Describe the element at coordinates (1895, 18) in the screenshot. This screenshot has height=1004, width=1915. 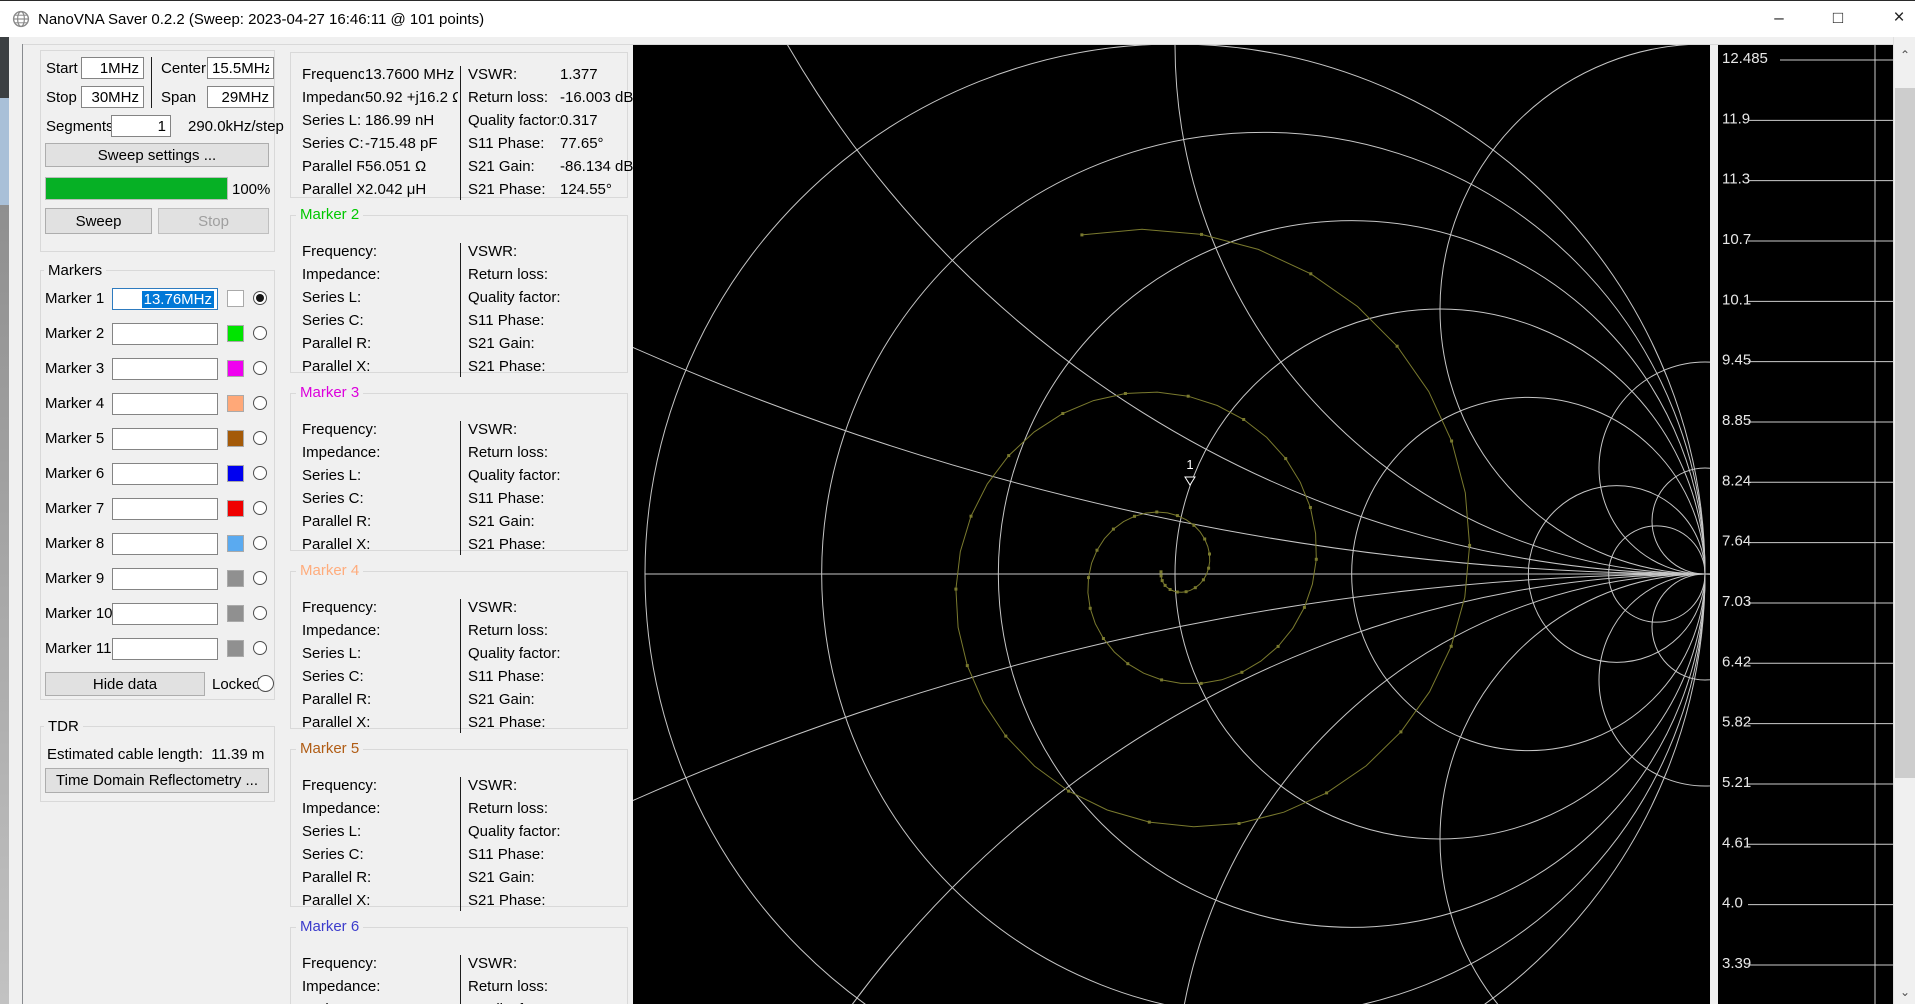
I see `close-button: ×` at that location.